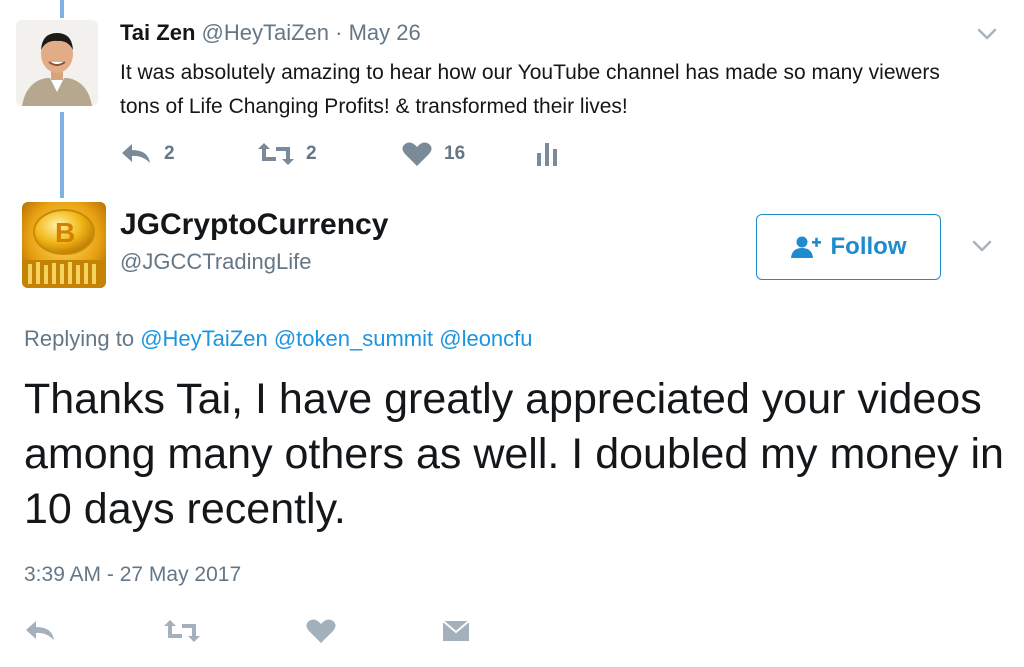 The height and width of the screenshot is (667, 1024). I want to click on retweet-button, so click(182, 633).